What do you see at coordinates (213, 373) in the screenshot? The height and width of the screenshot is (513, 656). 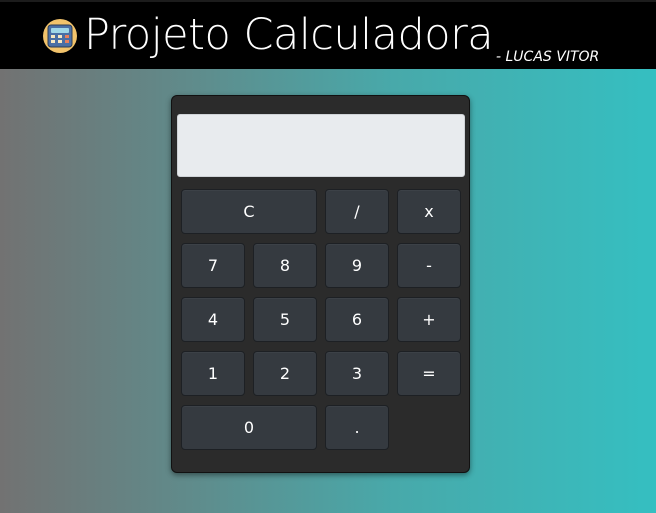 I see `digit-1-button: 1` at bounding box center [213, 373].